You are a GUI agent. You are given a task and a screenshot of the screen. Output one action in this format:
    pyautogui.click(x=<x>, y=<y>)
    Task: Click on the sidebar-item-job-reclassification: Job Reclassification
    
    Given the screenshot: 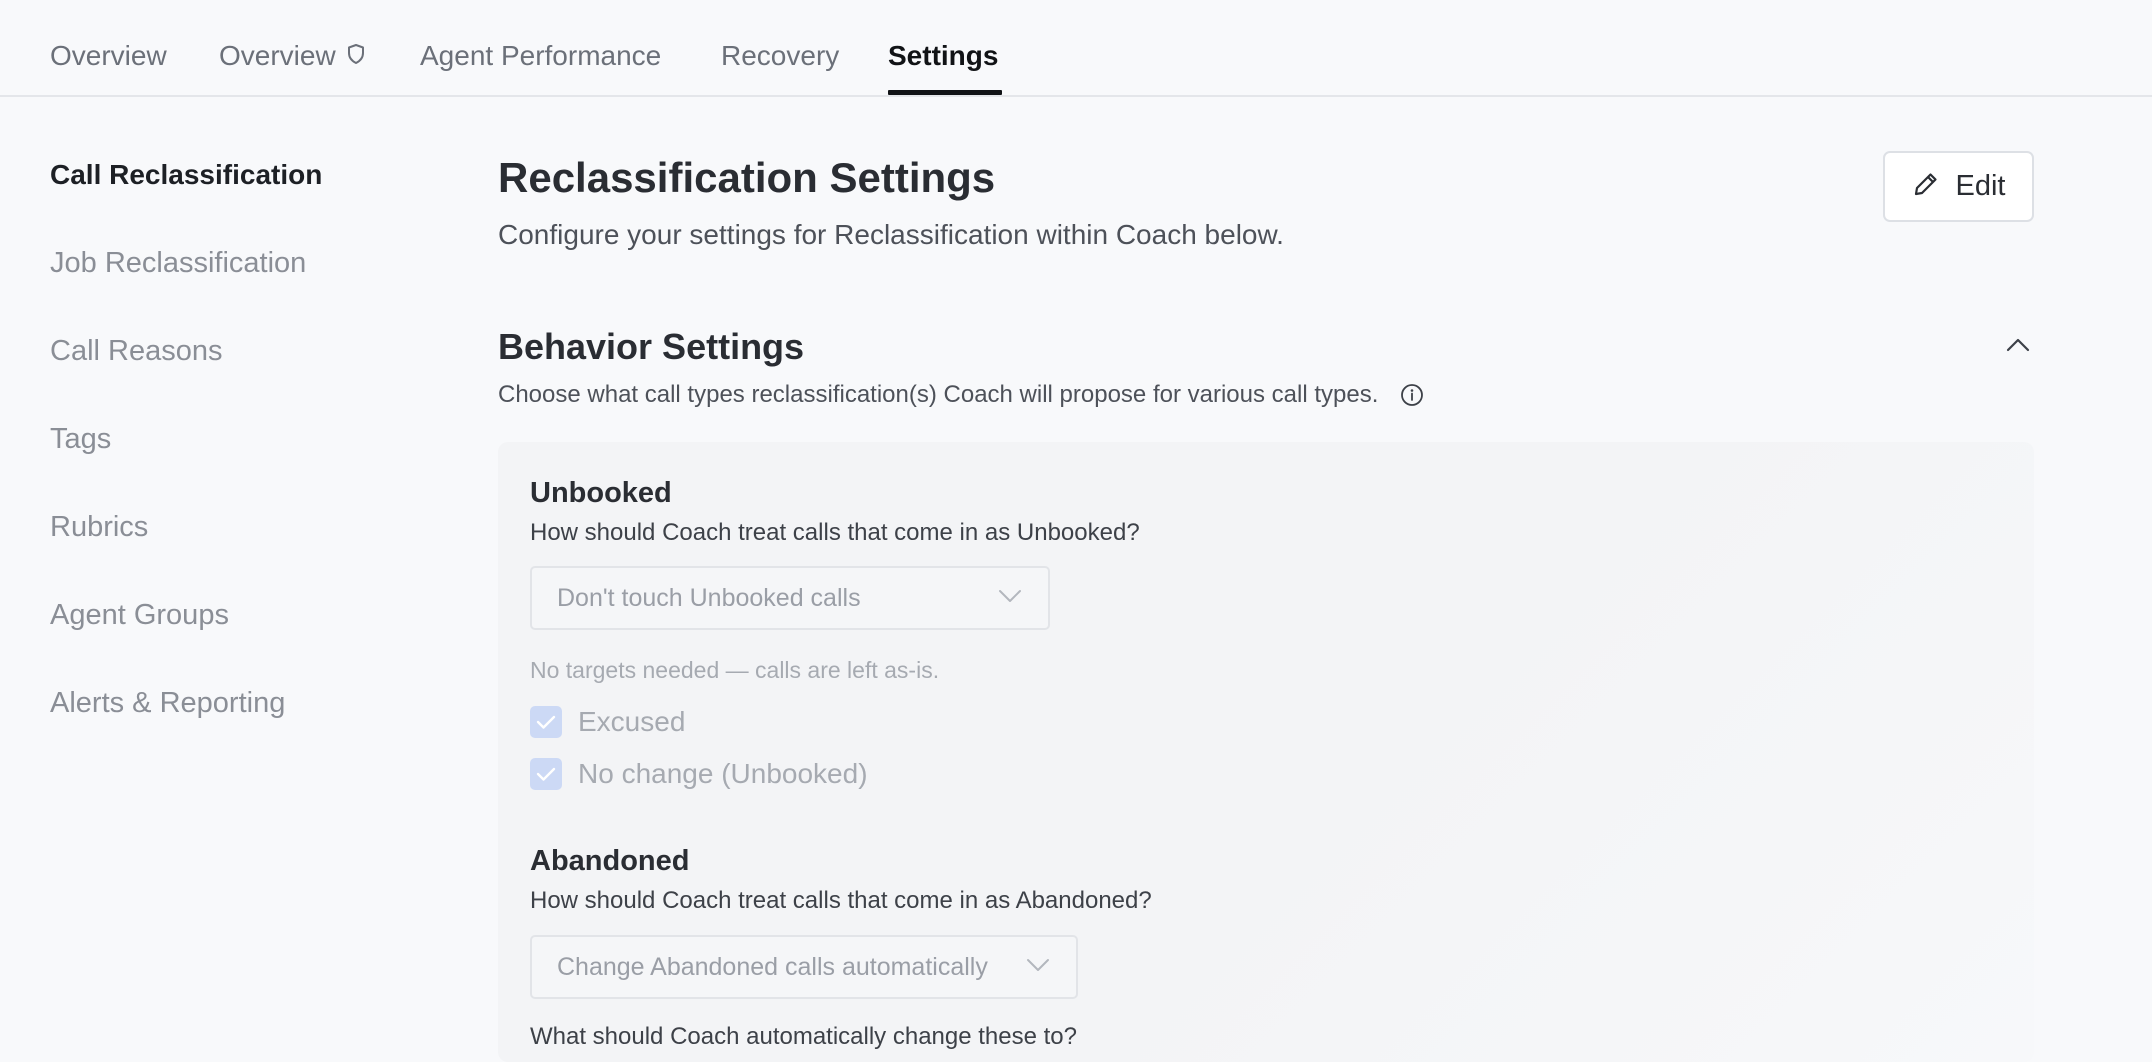 What is the action you would take?
    pyautogui.click(x=178, y=263)
    